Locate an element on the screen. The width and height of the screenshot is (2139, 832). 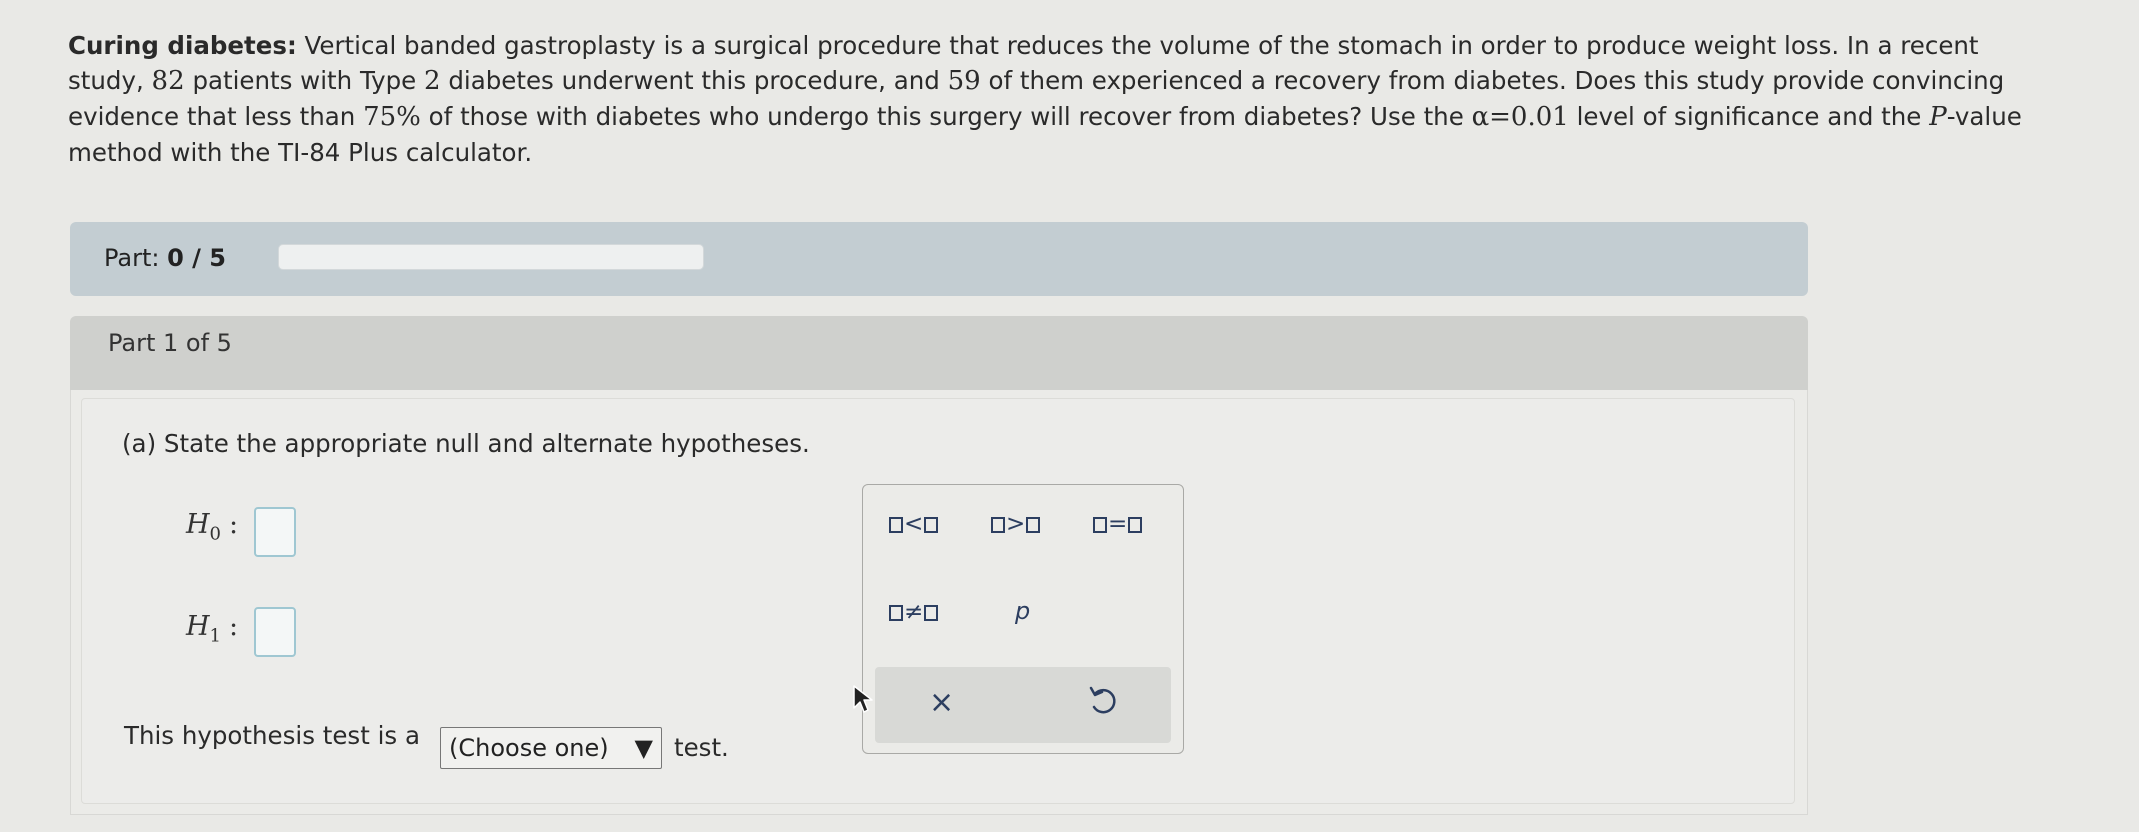
greater-than-button: > is located at coordinates (1016, 524).